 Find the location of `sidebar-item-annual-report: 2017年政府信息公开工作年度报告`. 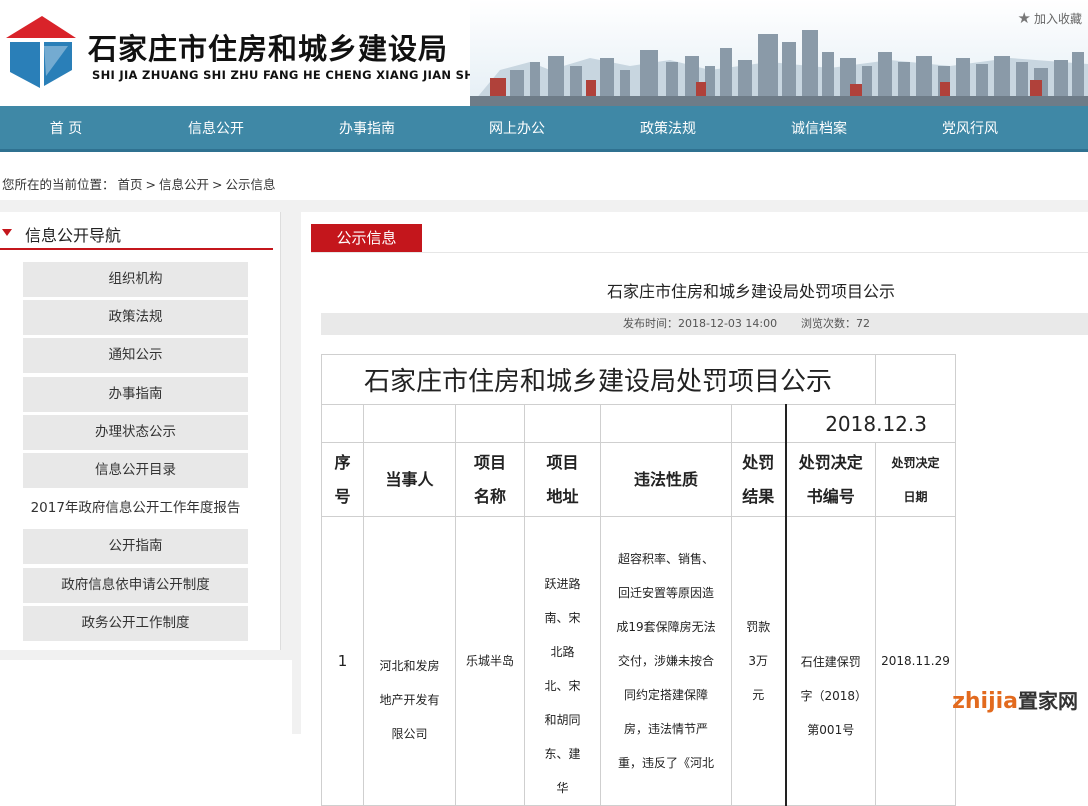

sidebar-item-annual-report: 2017年政府信息公开工作年度报告 is located at coordinates (135, 509).